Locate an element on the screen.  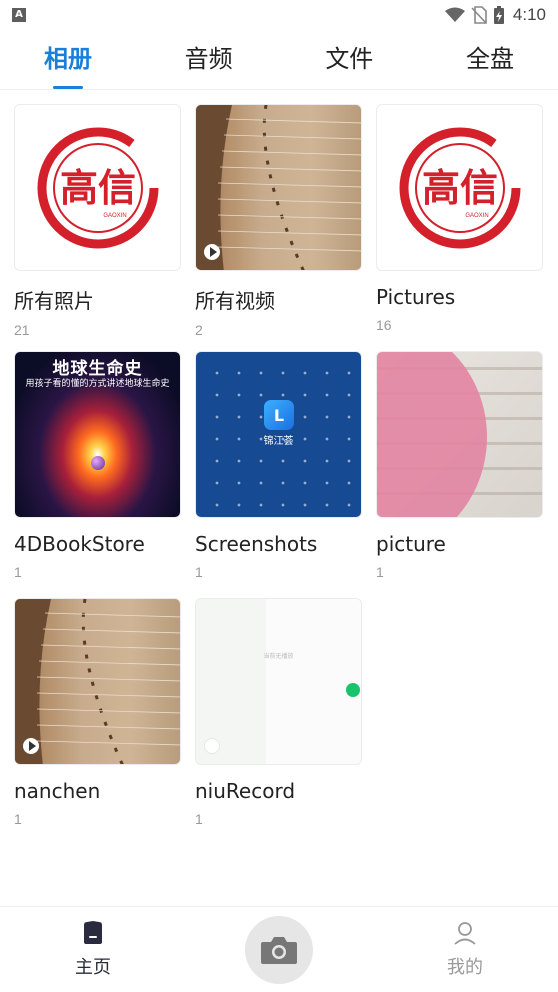
album-item: picture 1 is located at coordinates (459, 474).